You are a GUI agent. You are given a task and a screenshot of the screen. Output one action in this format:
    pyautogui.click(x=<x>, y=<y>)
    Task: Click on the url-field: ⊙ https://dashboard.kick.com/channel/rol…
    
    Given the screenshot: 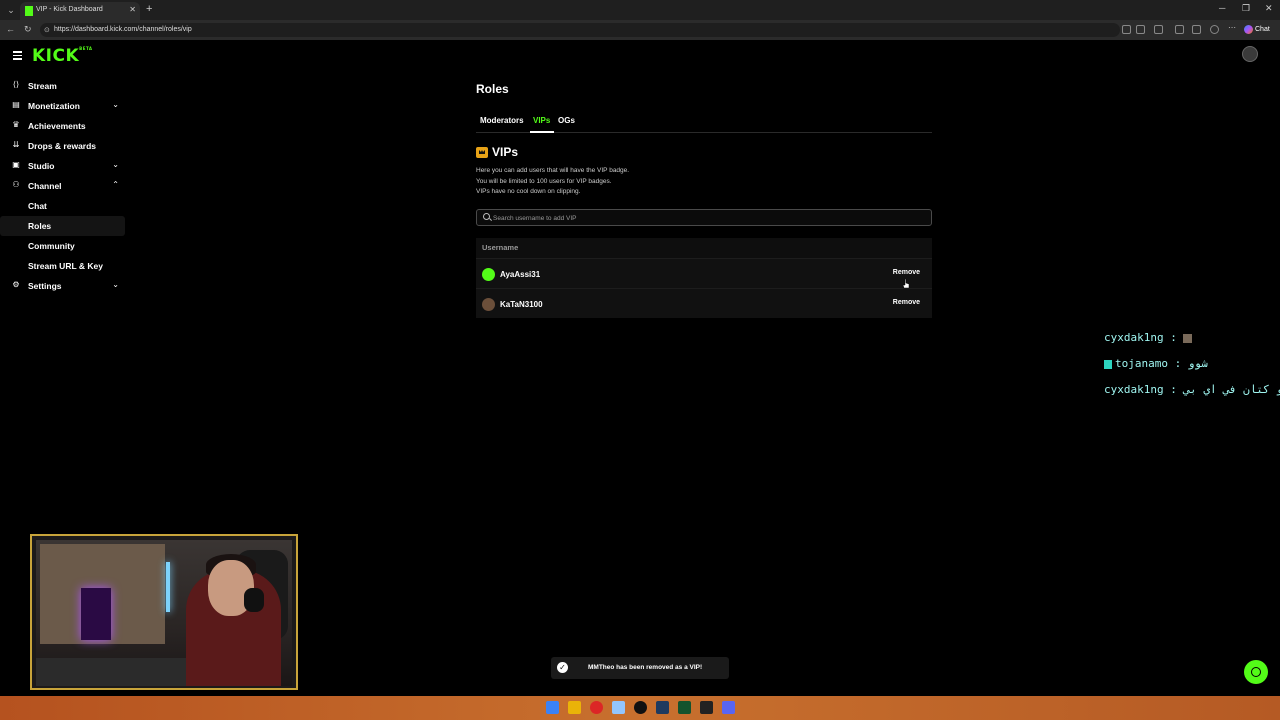 What is the action you would take?
    pyautogui.click(x=580, y=30)
    